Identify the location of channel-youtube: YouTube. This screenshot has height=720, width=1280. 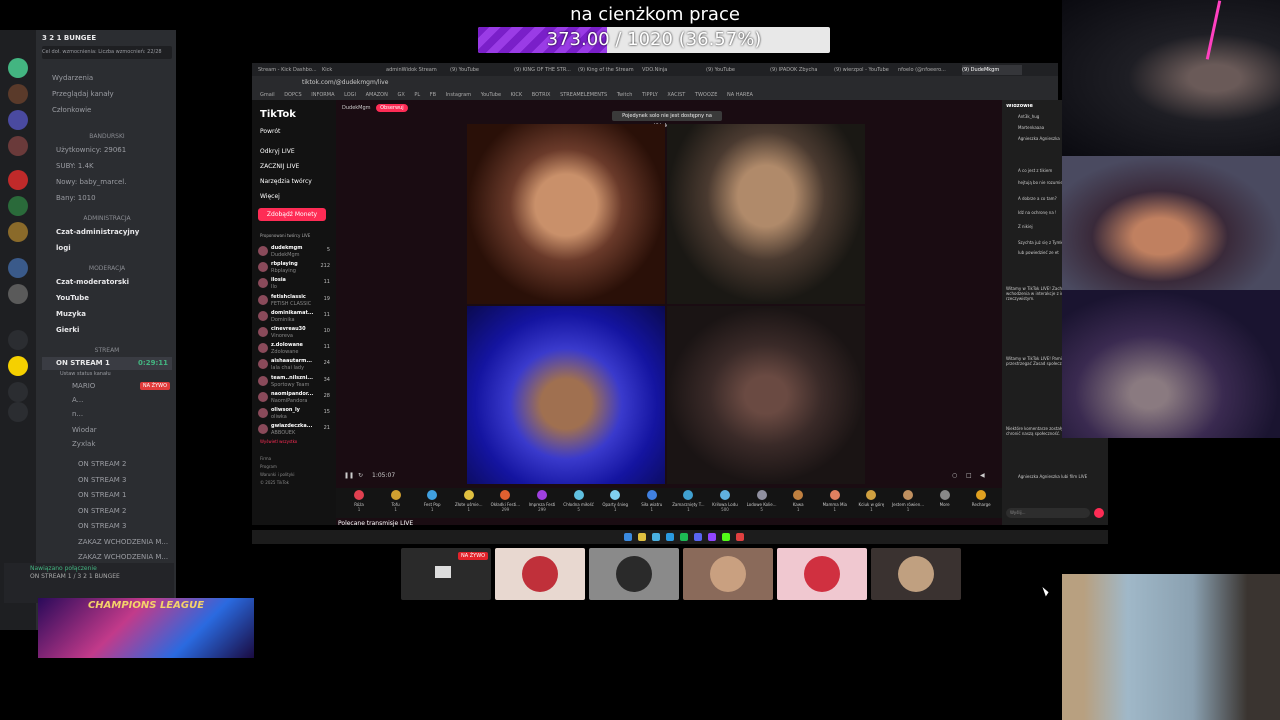
(107, 298).